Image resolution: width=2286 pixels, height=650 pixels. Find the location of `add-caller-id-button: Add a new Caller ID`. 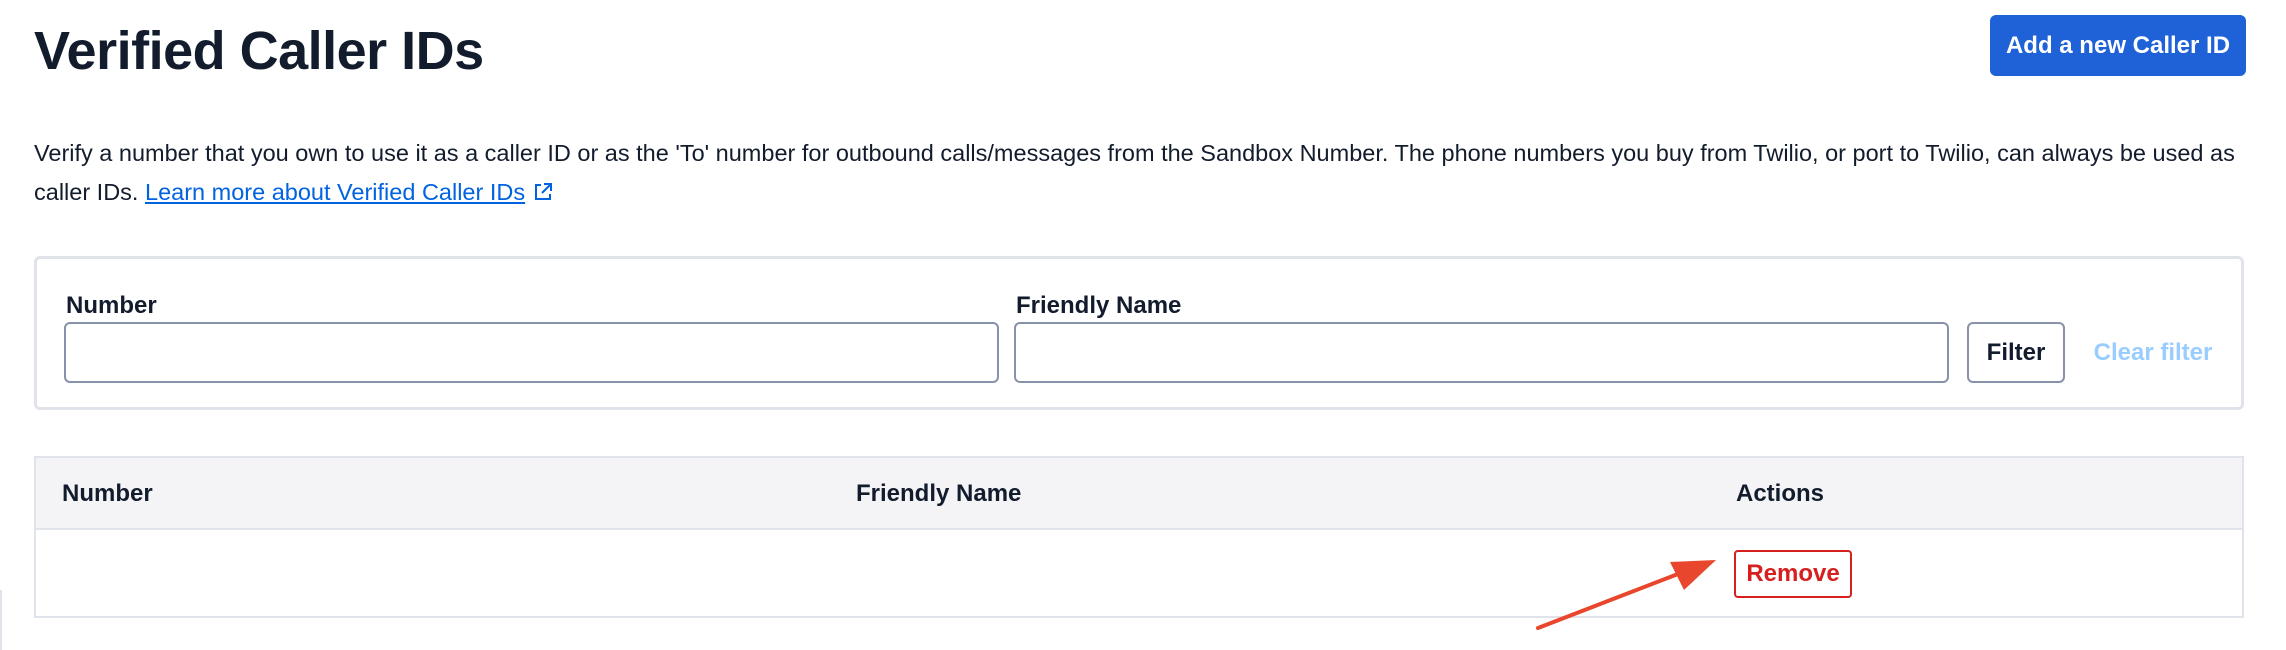

add-caller-id-button: Add a new Caller ID is located at coordinates (2118, 45).